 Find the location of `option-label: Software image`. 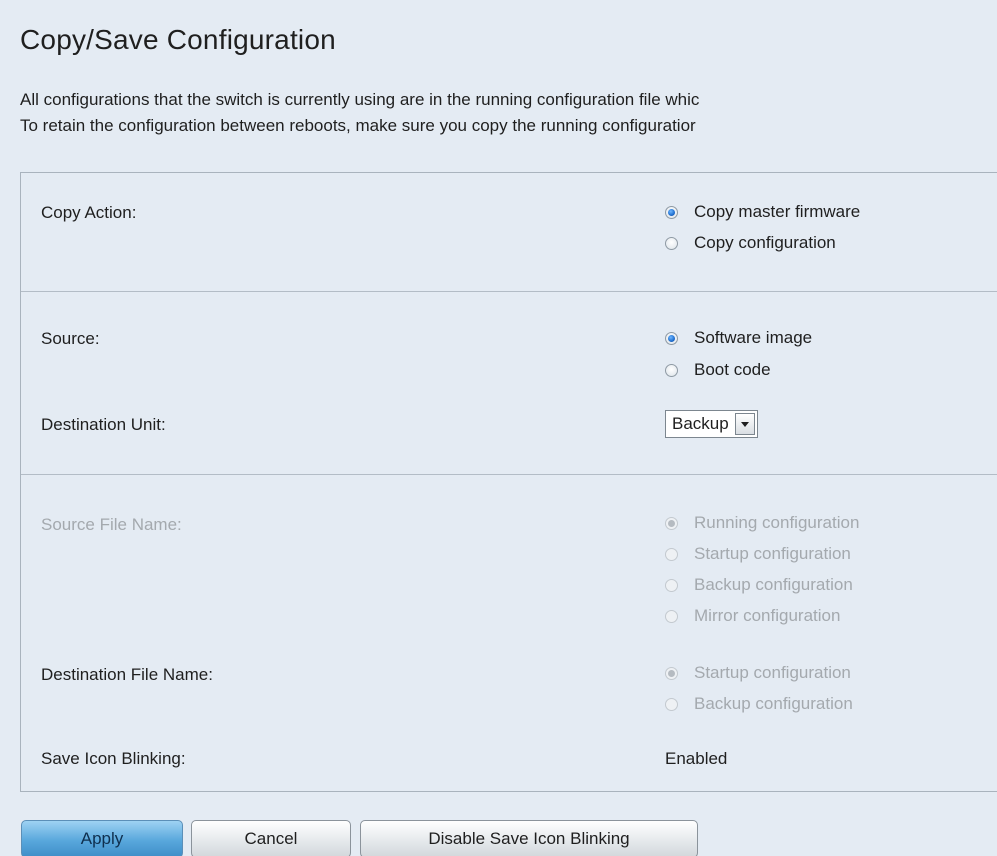

option-label: Software image is located at coordinates (753, 337).